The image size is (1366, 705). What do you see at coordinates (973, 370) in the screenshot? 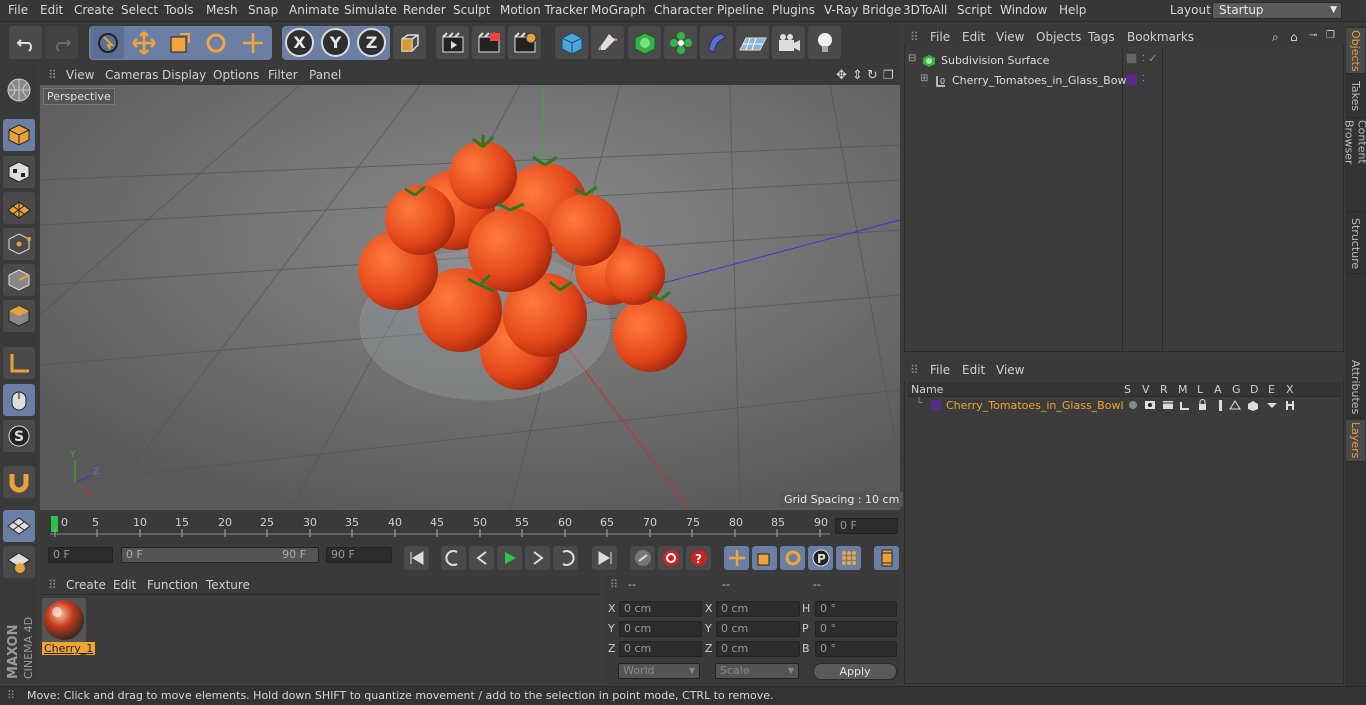
I see `layers-menu-edit: Edit` at bounding box center [973, 370].